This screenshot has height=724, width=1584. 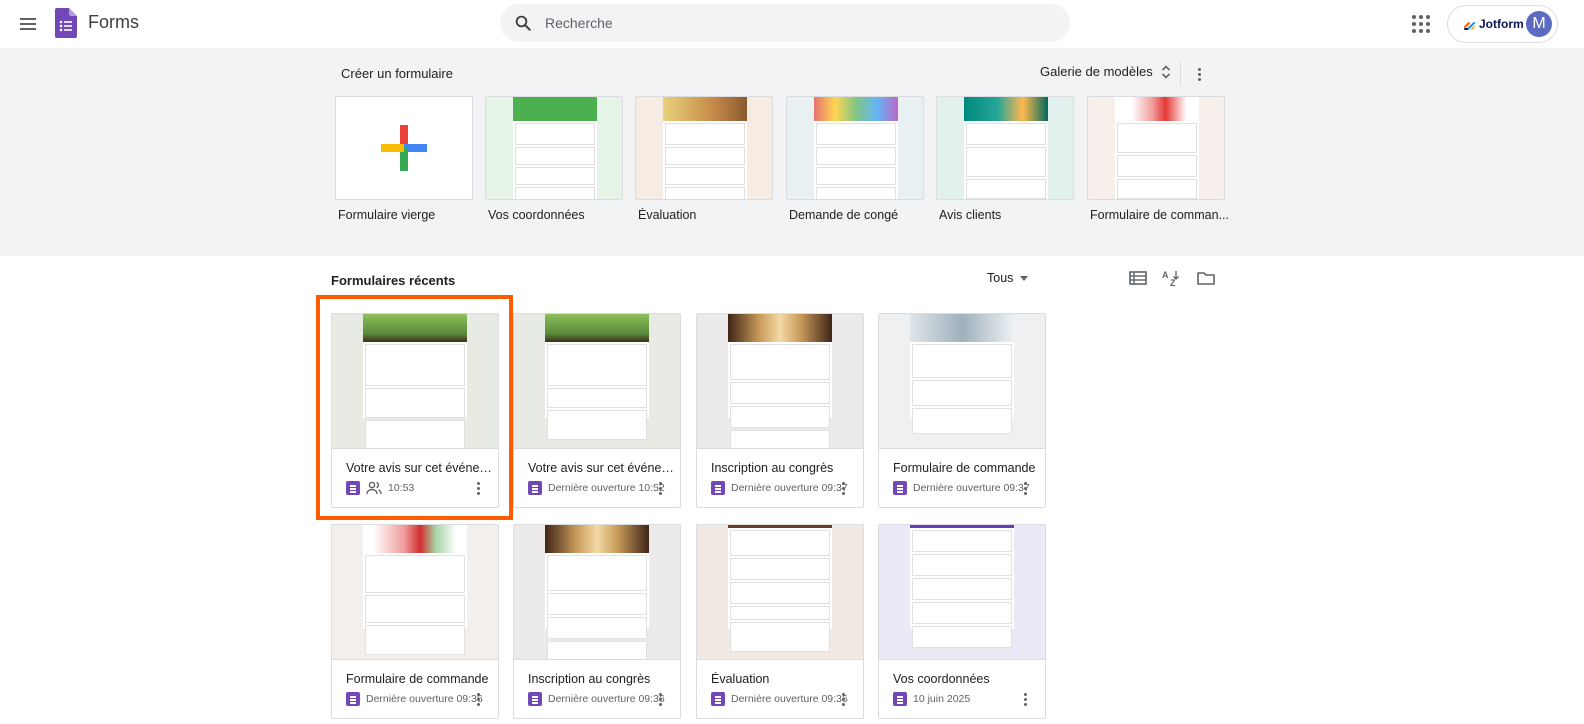 I want to click on shared-people-icon, so click(x=374, y=488).